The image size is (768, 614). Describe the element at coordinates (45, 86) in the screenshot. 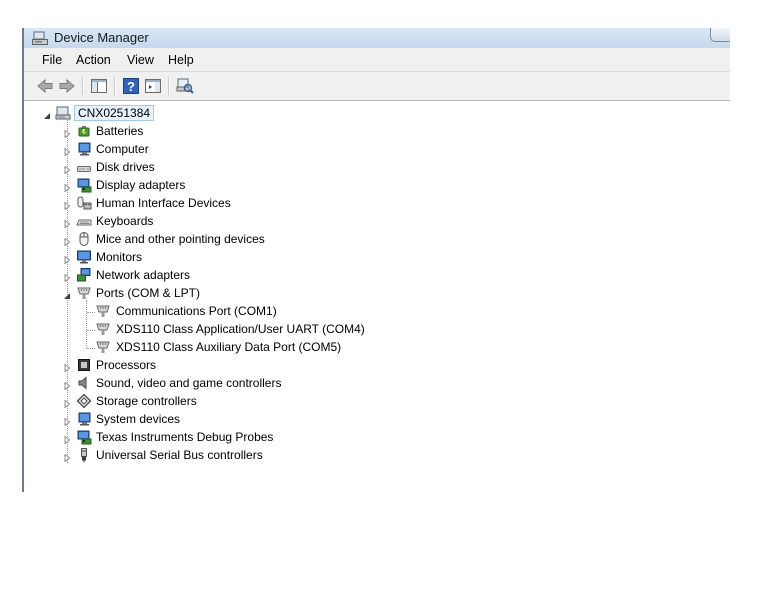

I see `back-arrow-icon` at that location.